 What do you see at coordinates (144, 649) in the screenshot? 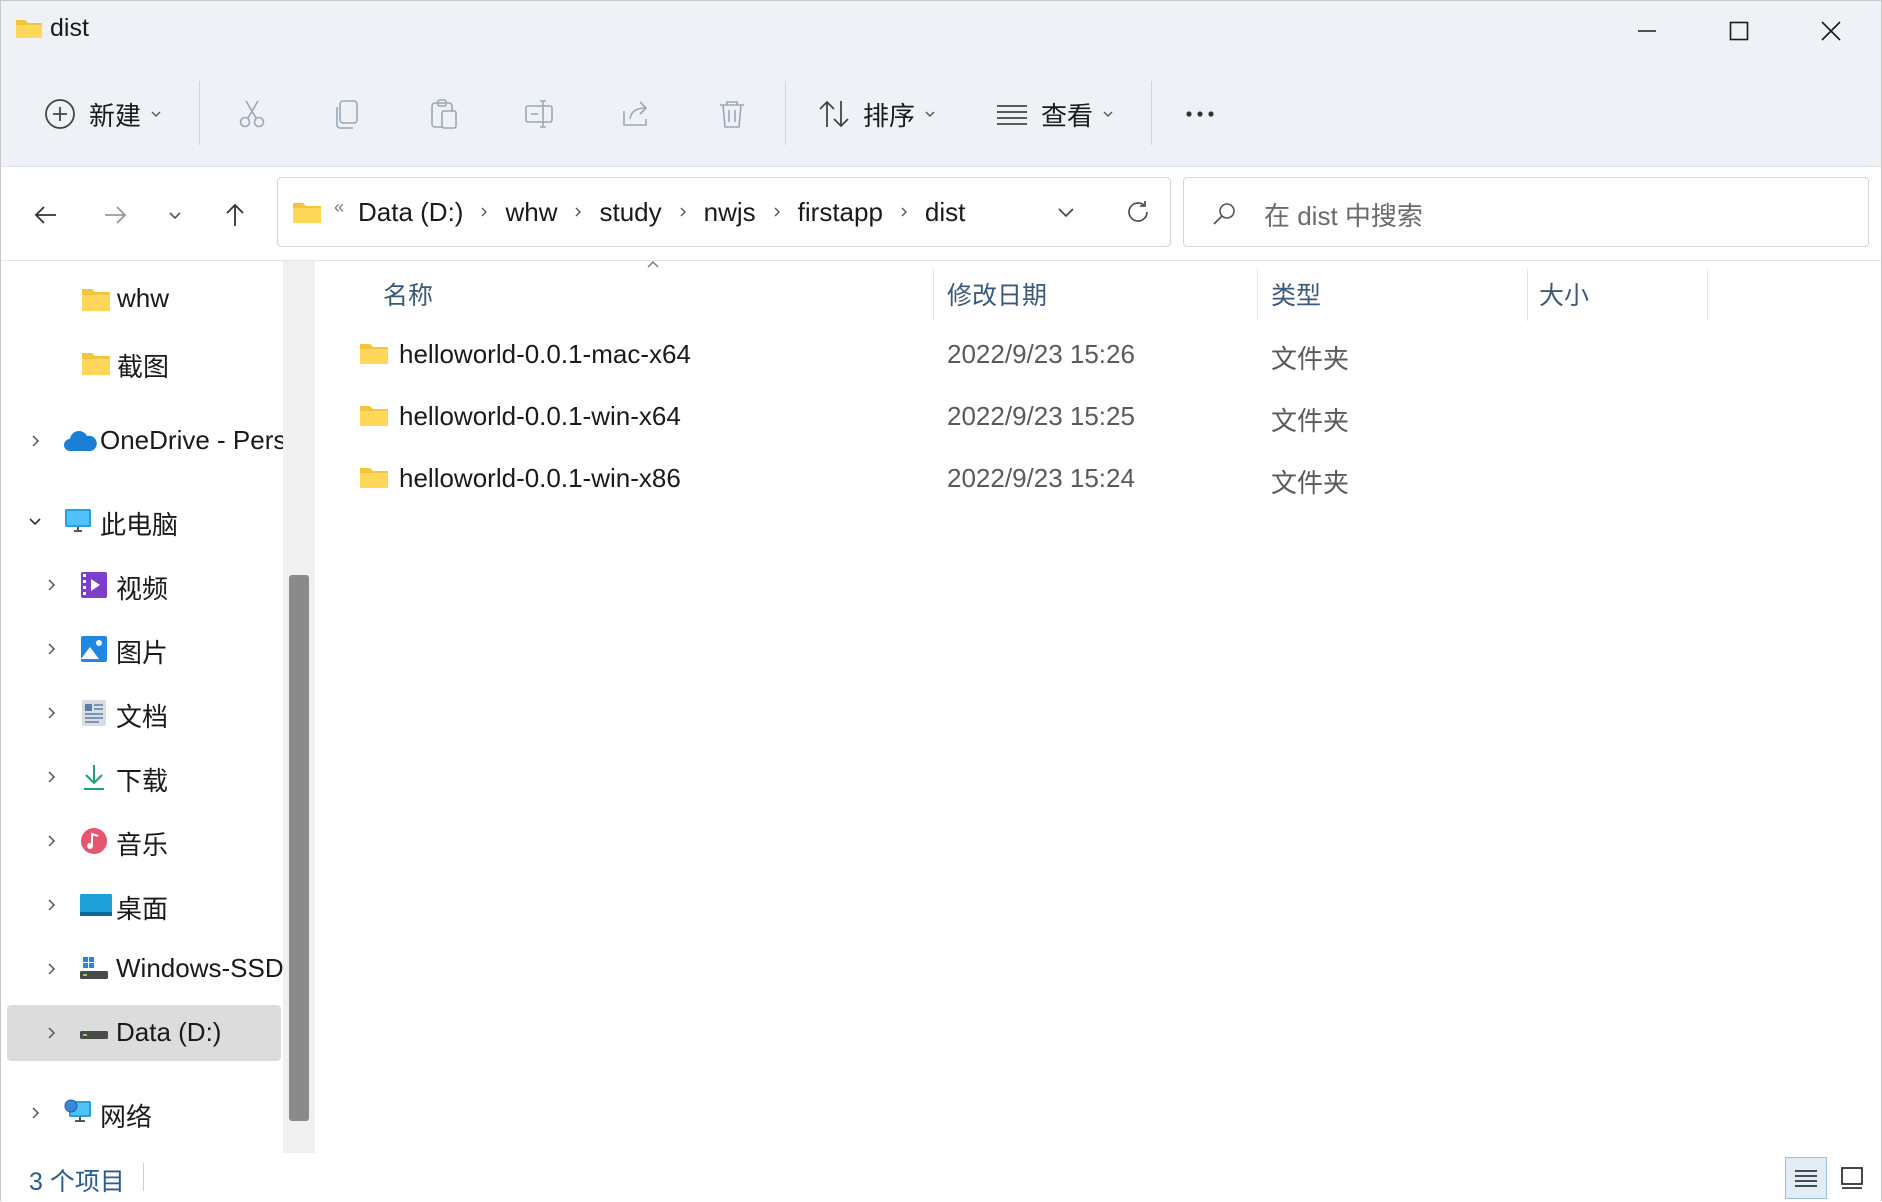
I see `sidebar-item-pictures: 图片` at bounding box center [144, 649].